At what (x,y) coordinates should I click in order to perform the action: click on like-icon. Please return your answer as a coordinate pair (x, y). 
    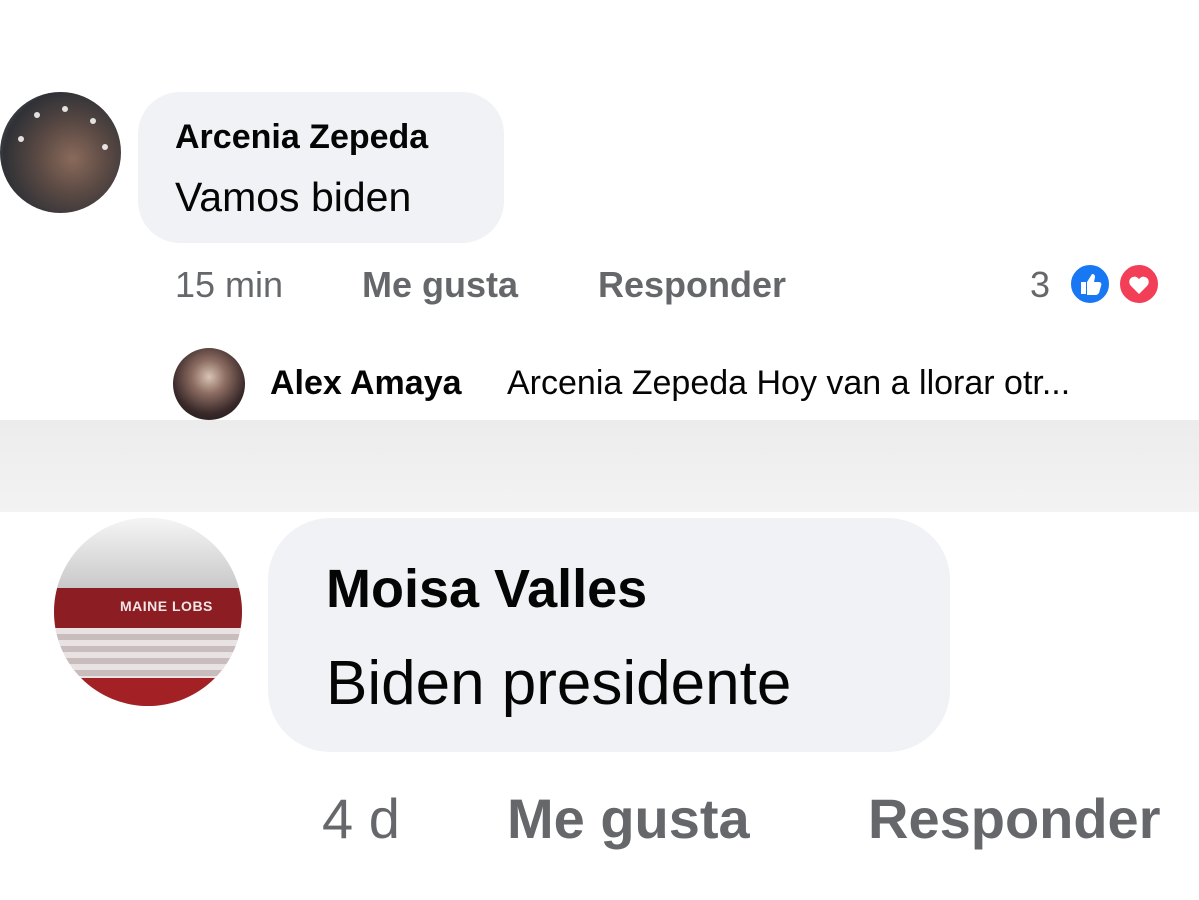
    Looking at the image, I should click on (1090, 284).